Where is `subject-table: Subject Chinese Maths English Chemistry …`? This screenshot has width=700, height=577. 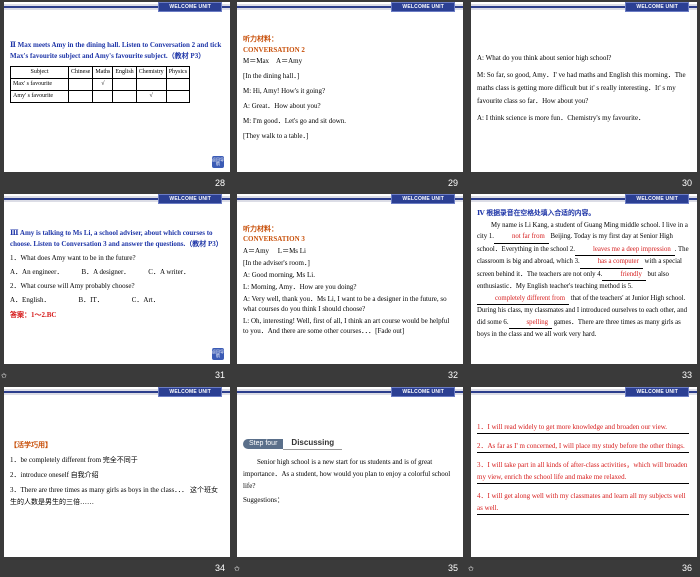
subject-table: Subject Chinese Maths English Chemistry … is located at coordinates (100, 84).